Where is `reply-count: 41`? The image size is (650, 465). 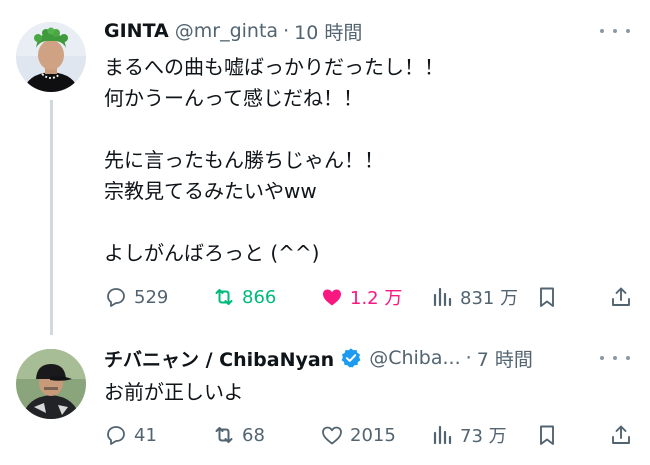
reply-count: 41 is located at coordinates (145, 435).